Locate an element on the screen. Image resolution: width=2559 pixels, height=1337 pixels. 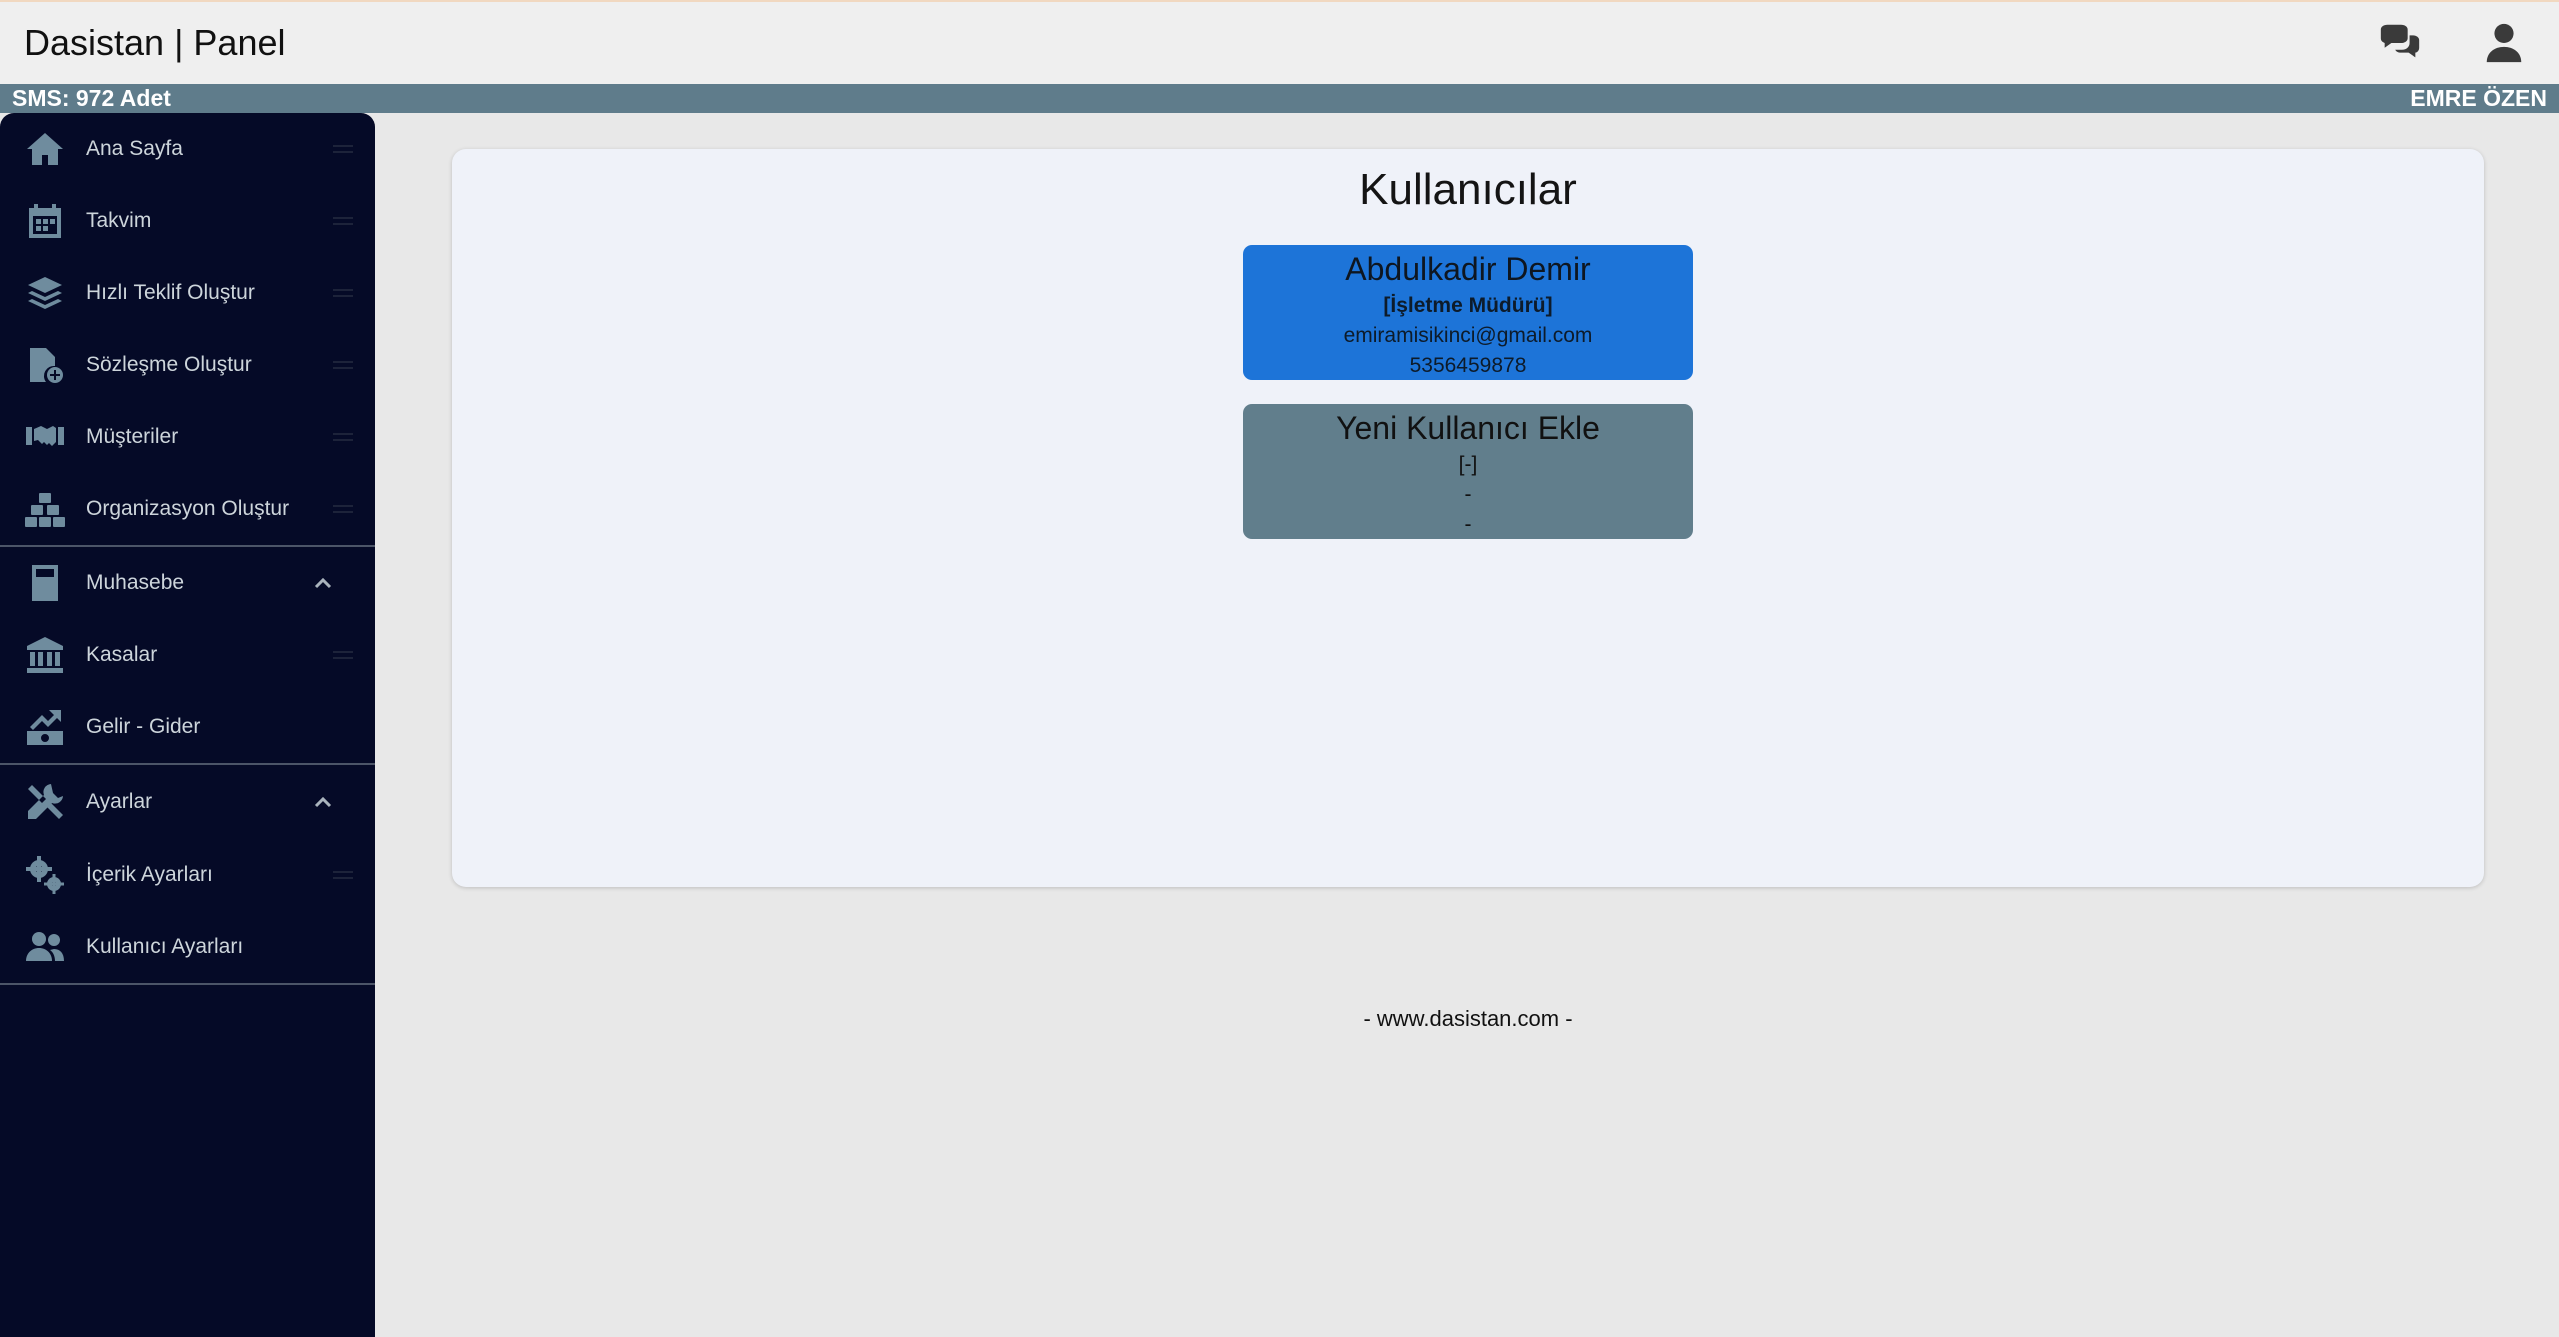
gears-icon is located at coordinates (45, 875).